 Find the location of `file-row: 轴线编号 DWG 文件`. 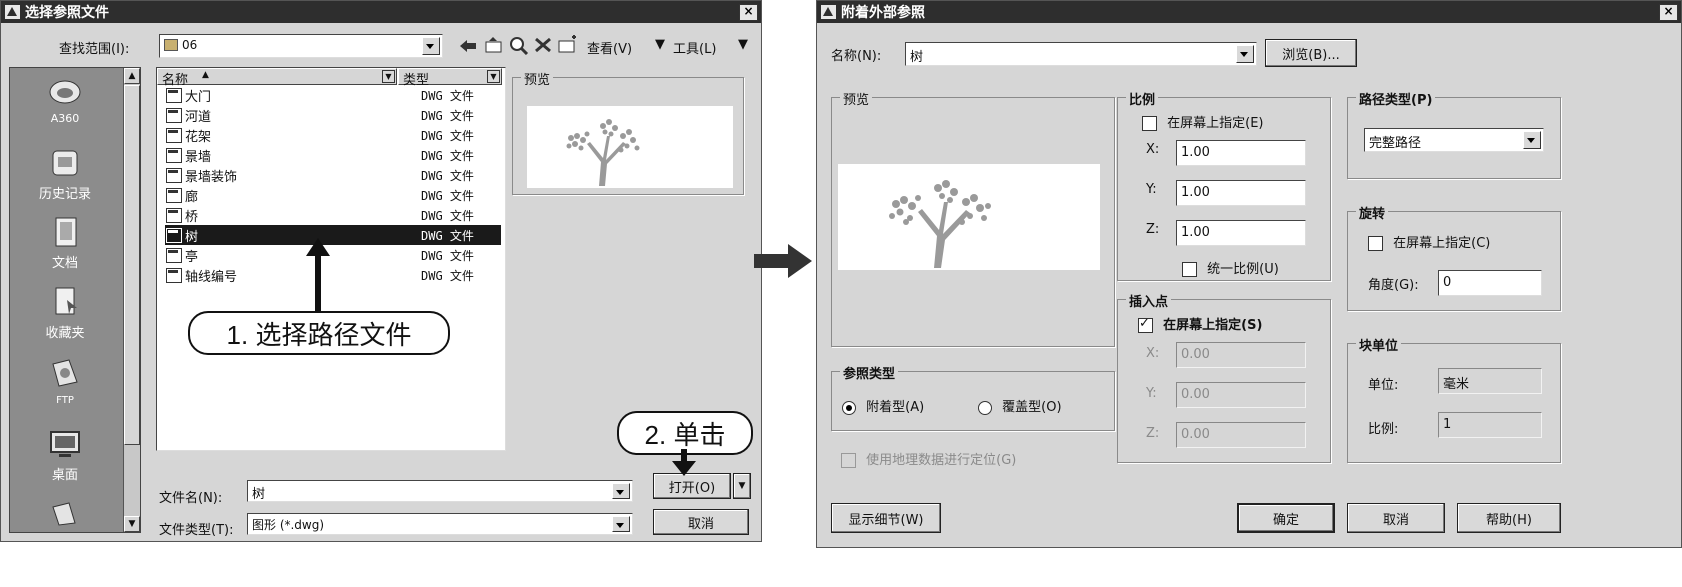

file-row: 轴线编号 DWG 文件 is located at coordinates (333, 275).